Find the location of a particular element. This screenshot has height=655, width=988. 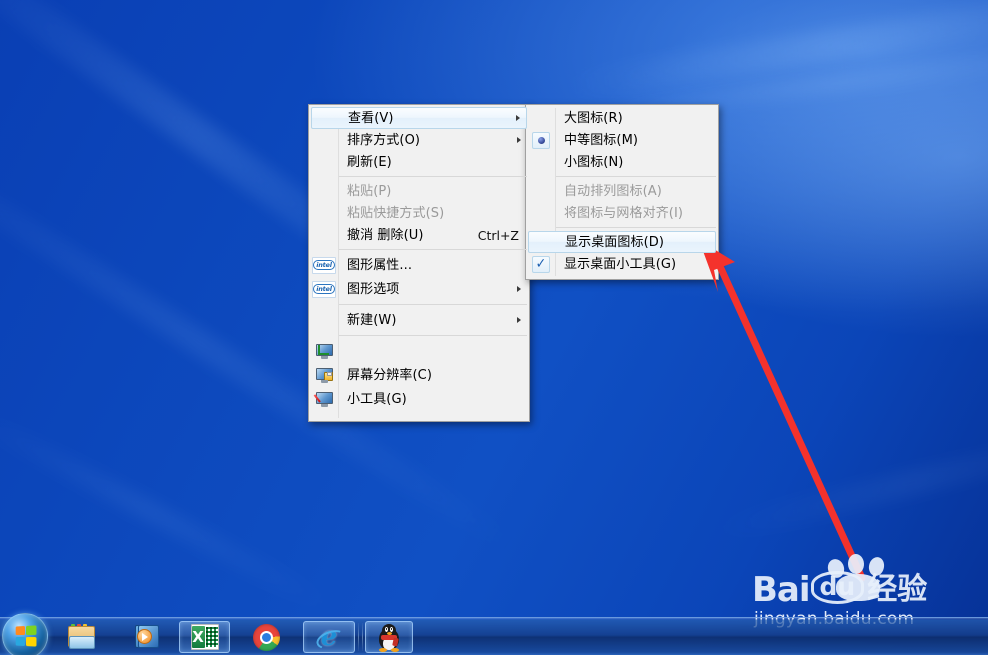

submenu-item-label: 显示桌面图标(D) is located at coordinates (615, 242).